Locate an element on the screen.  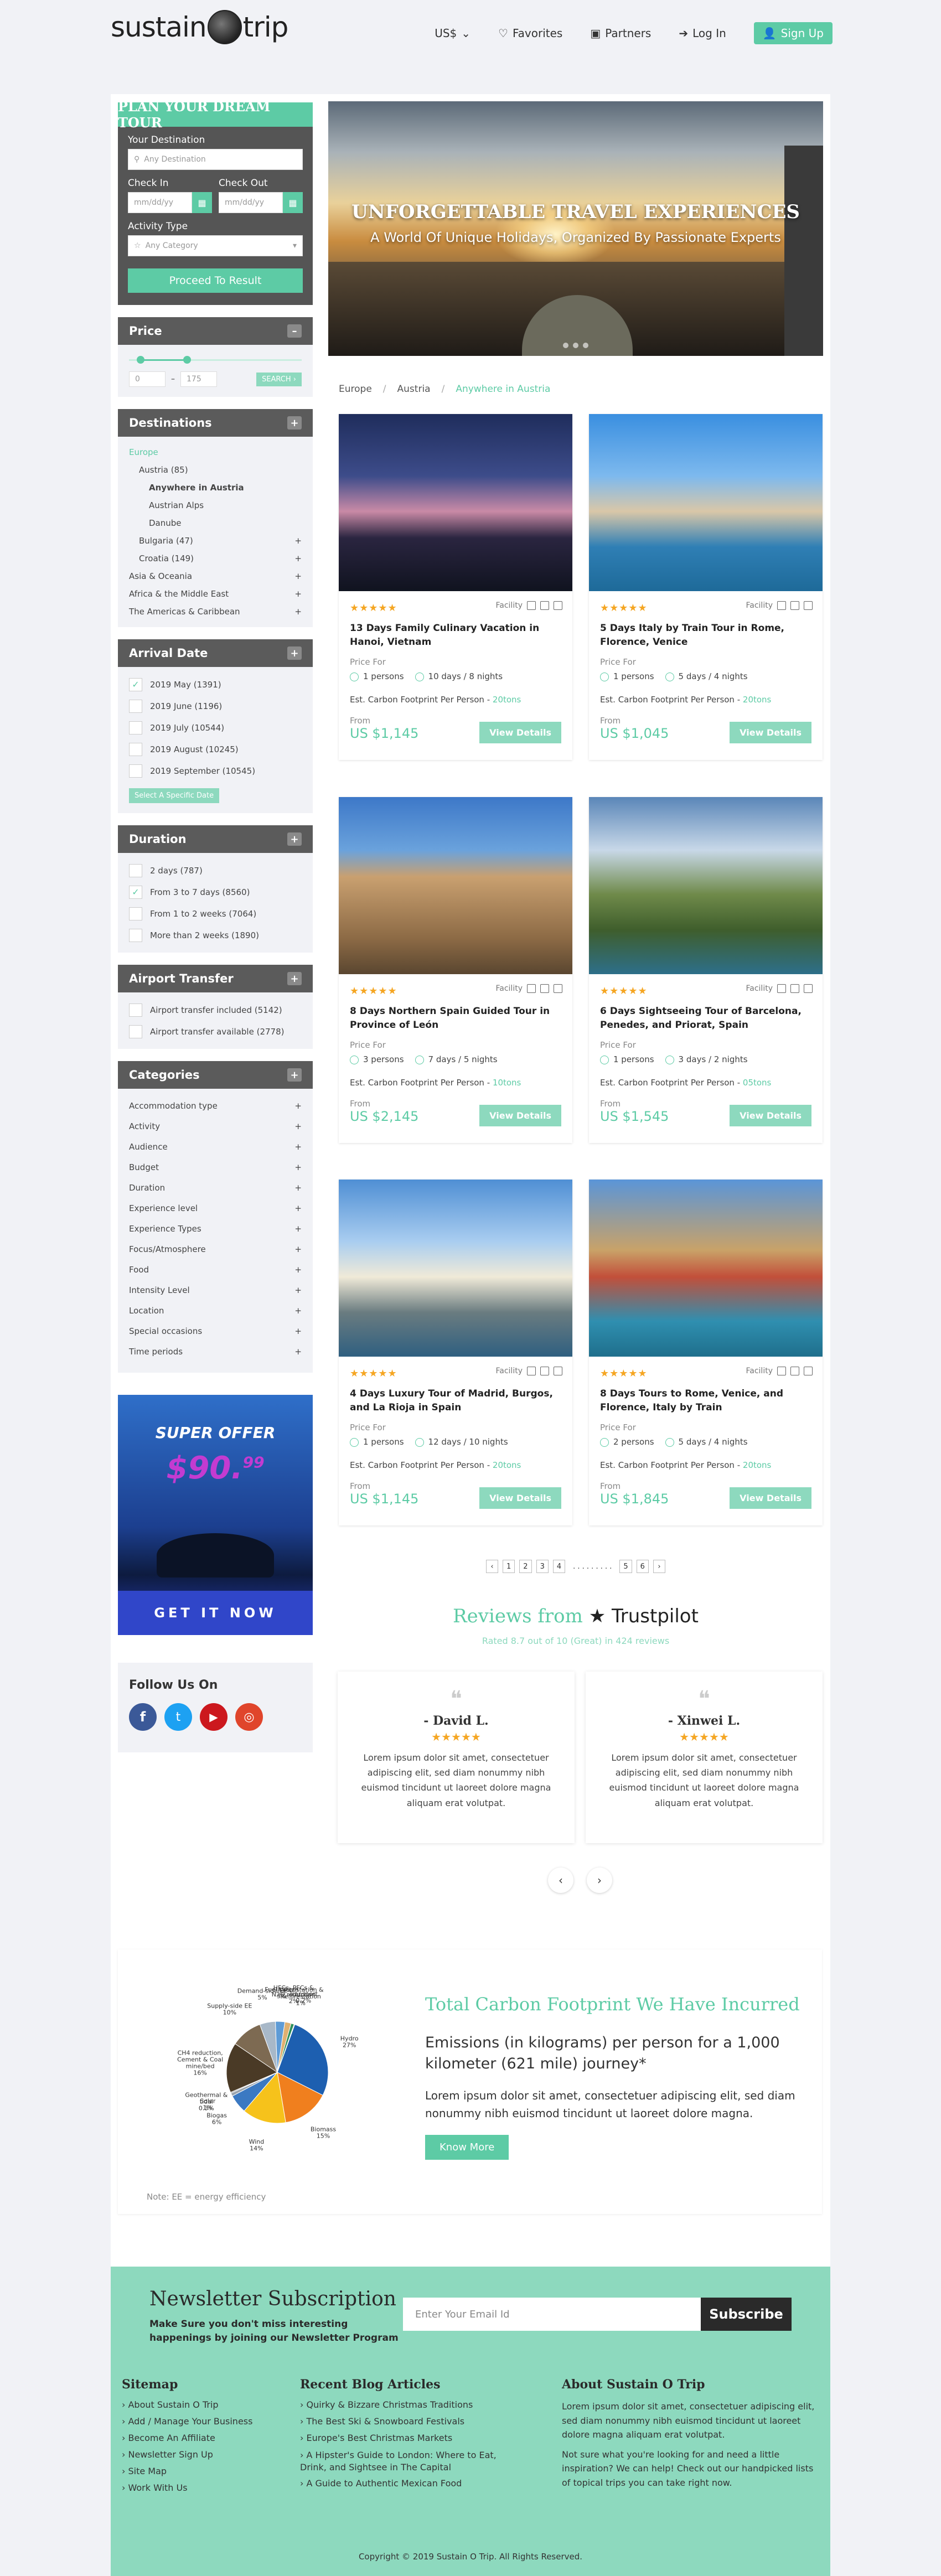
logo: sustain trip is located at coordinates (200, 35).